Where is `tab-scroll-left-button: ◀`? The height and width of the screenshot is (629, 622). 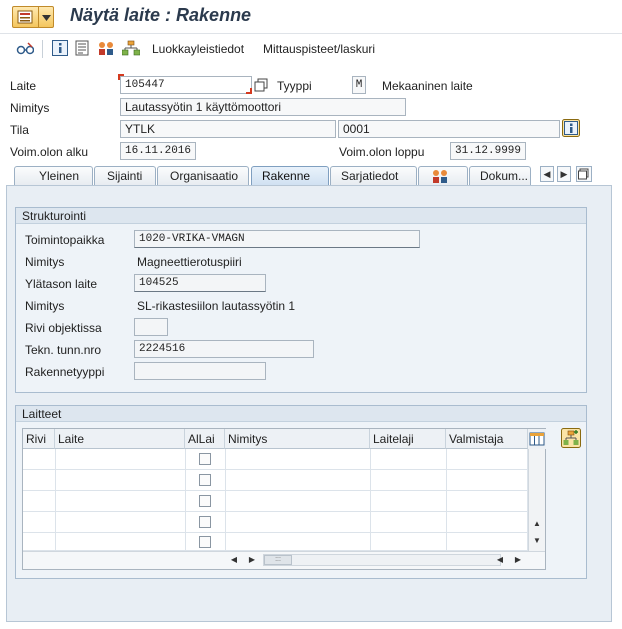 tab-scroll-left-button: ◀ is located at coordinates (547, 174).